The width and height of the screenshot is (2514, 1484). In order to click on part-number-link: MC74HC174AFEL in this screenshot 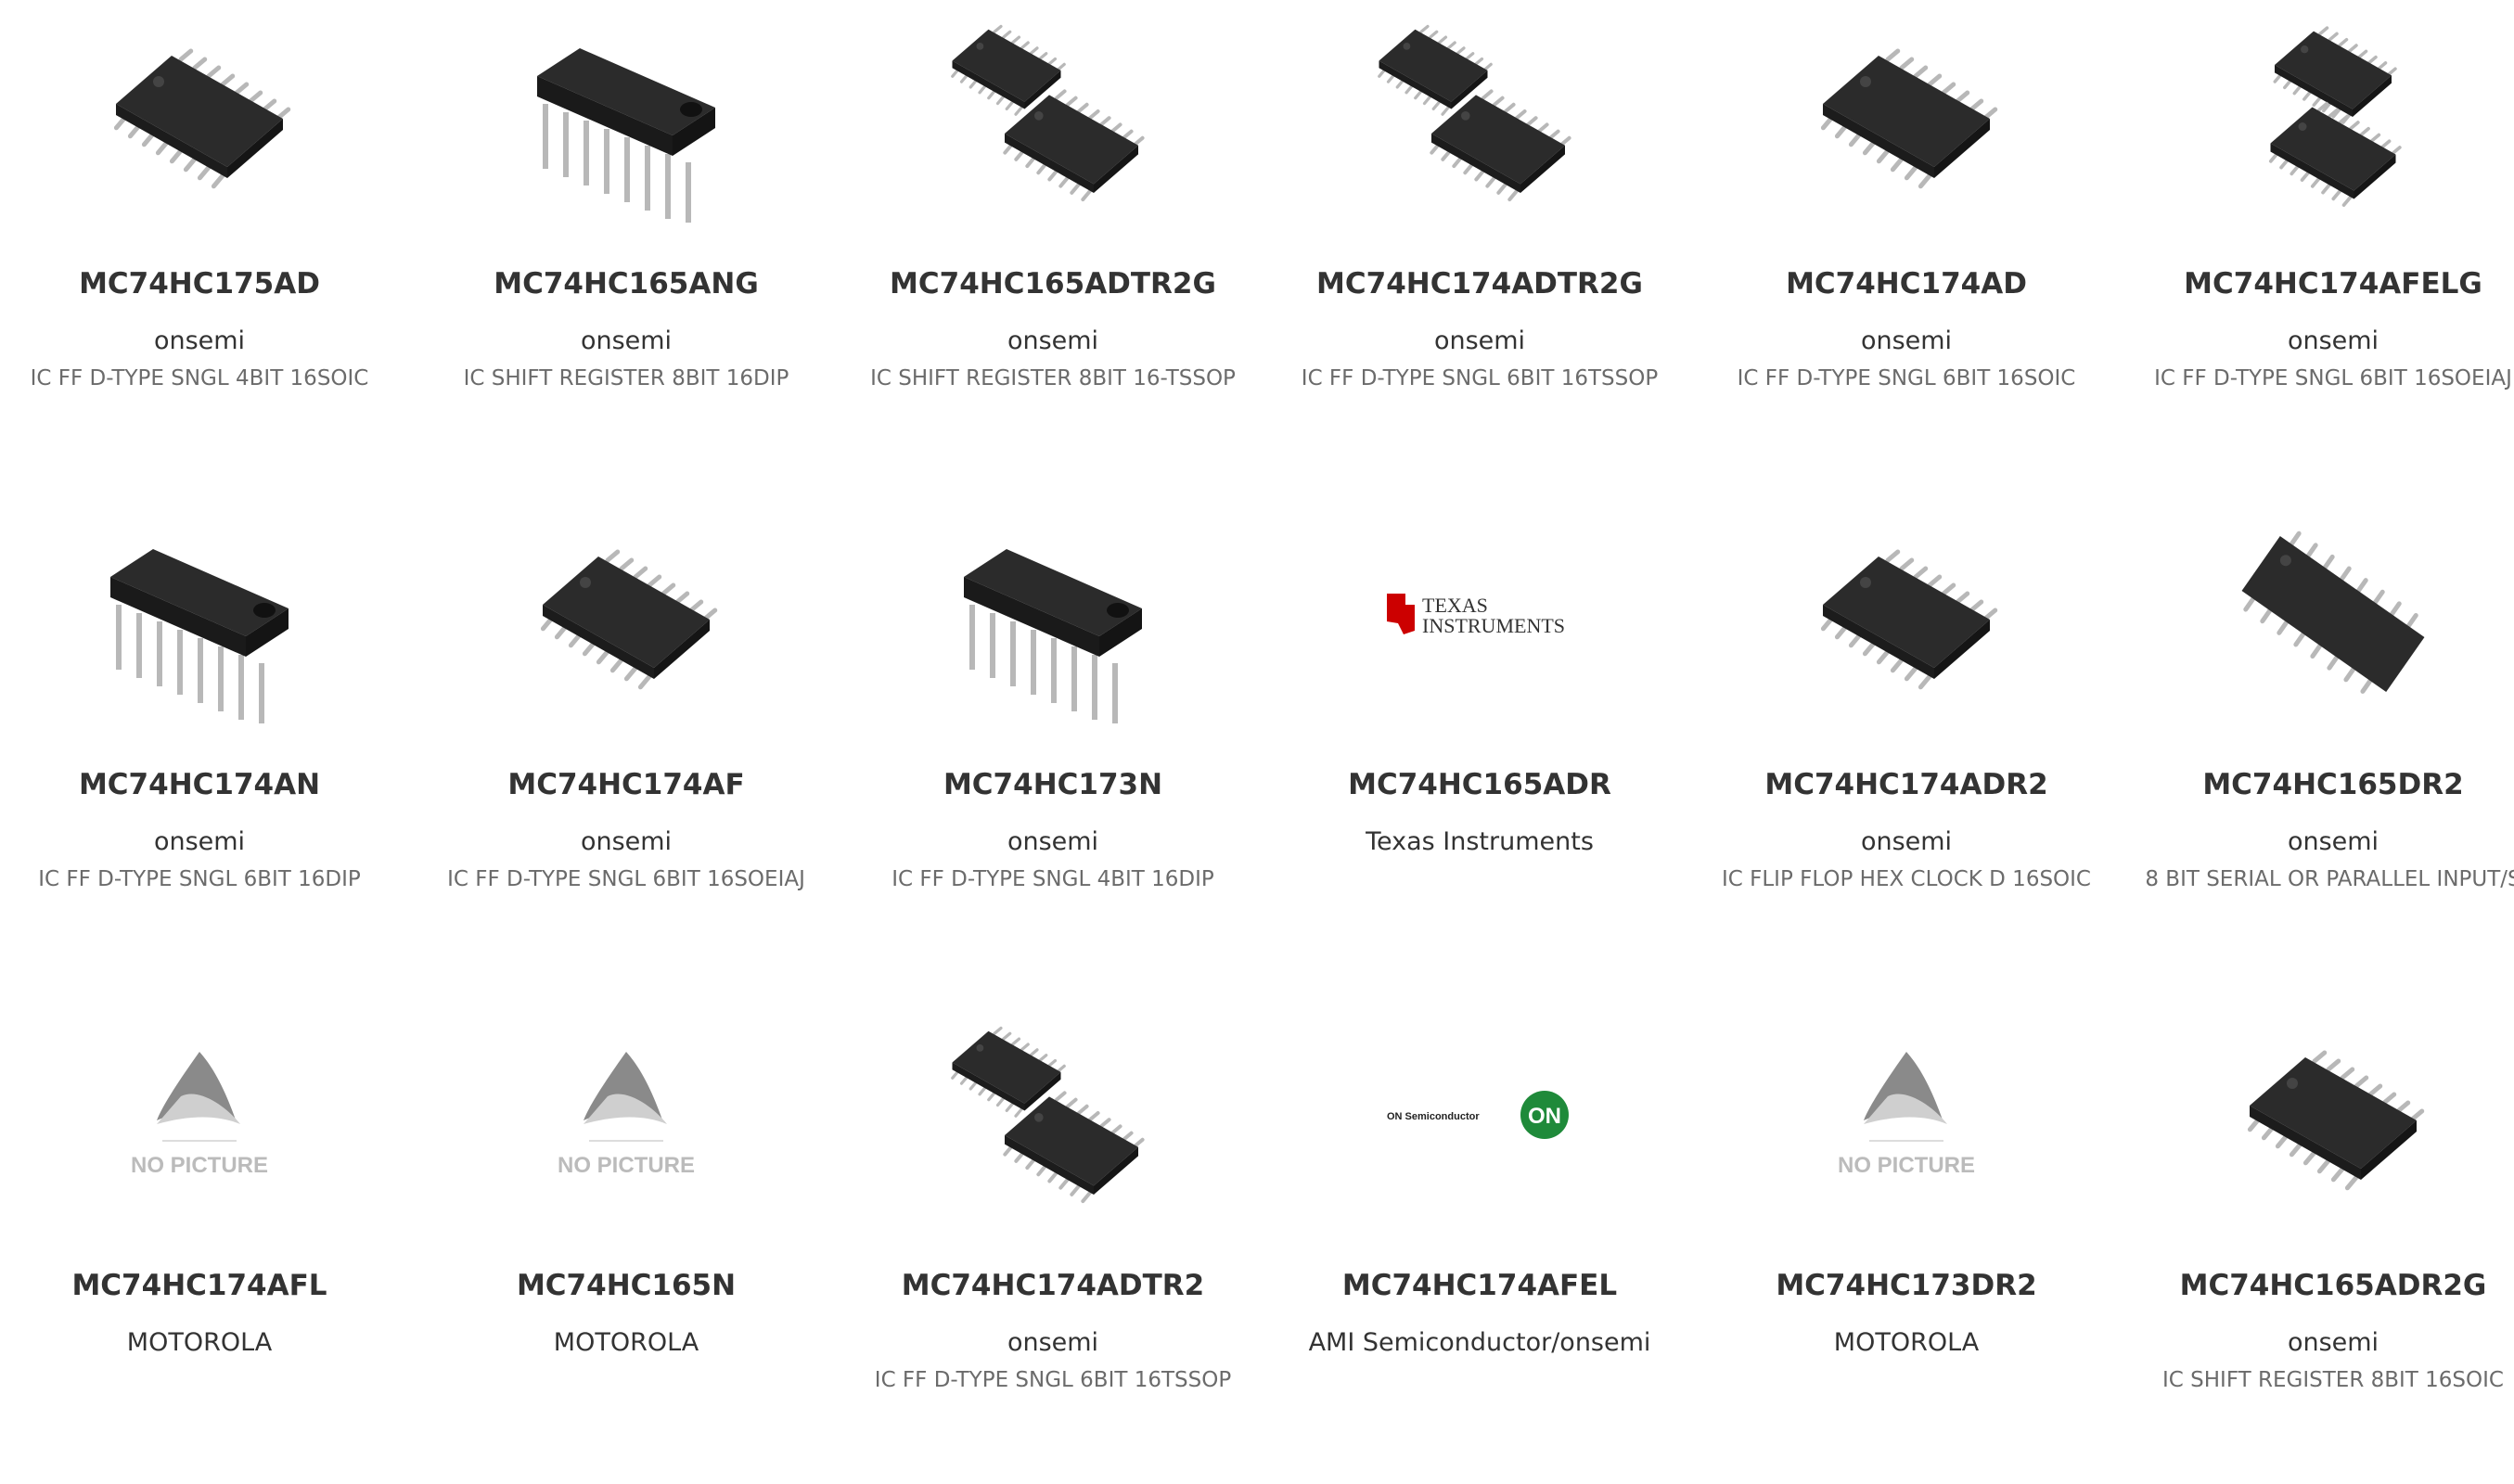, I will do `click(1479, 1285)`.